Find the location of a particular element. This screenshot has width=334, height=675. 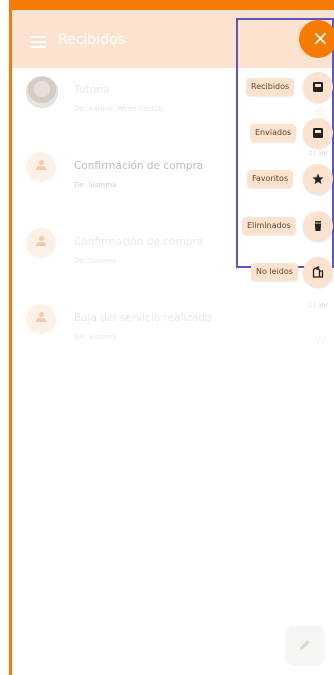

outbox-icon is located at coordinates (318, 133).